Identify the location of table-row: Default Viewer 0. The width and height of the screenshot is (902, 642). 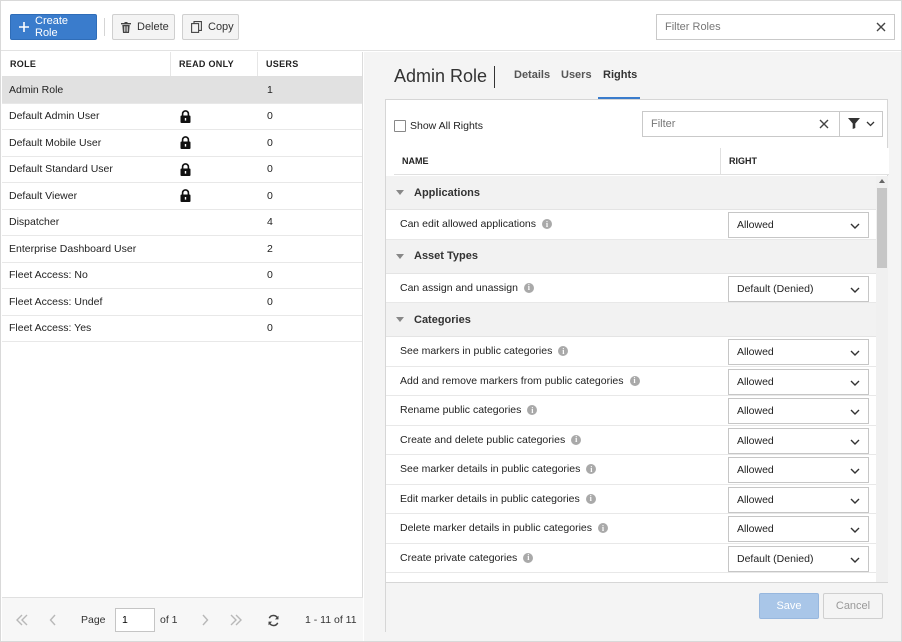
(182, 196).